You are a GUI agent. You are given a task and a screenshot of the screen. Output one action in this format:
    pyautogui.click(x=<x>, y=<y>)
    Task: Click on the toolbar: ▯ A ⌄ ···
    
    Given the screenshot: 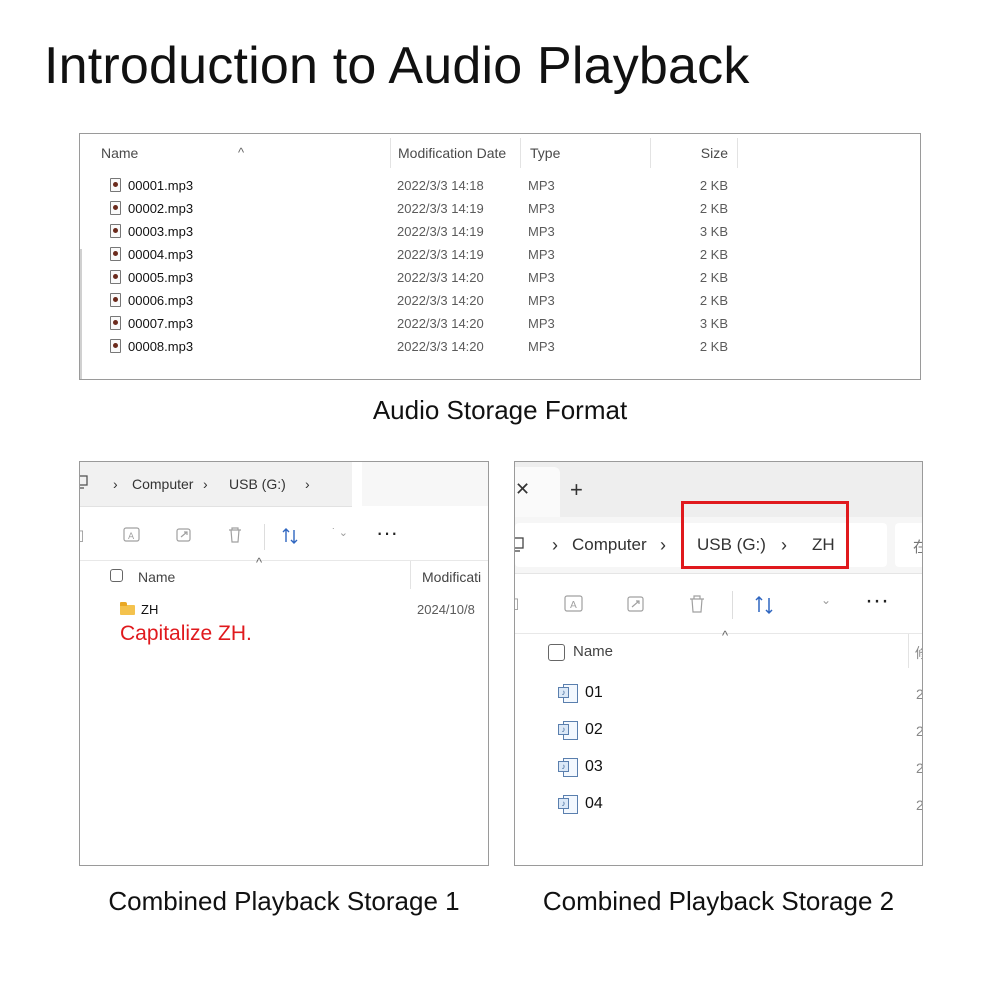 What is the action you would take?
    pyautogui.click(x=718, y=605)
    